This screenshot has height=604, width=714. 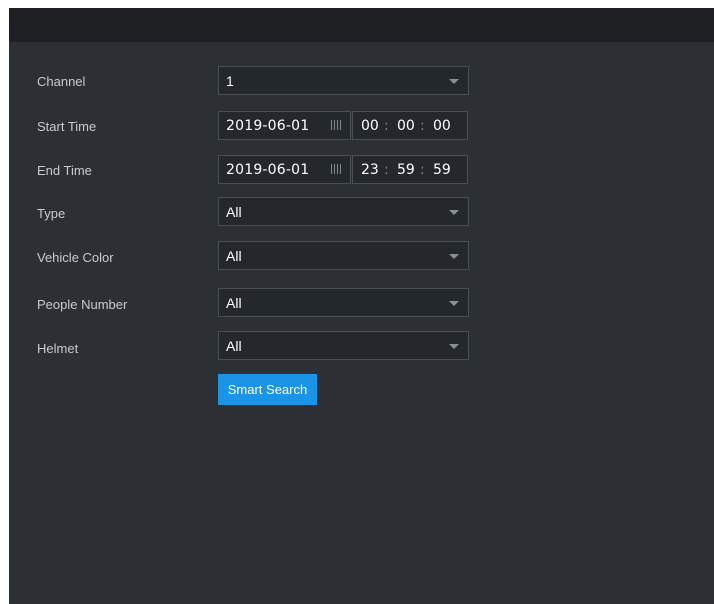 I want to click on end-date-field: 2019-06-01, so click(x=284, y=169).